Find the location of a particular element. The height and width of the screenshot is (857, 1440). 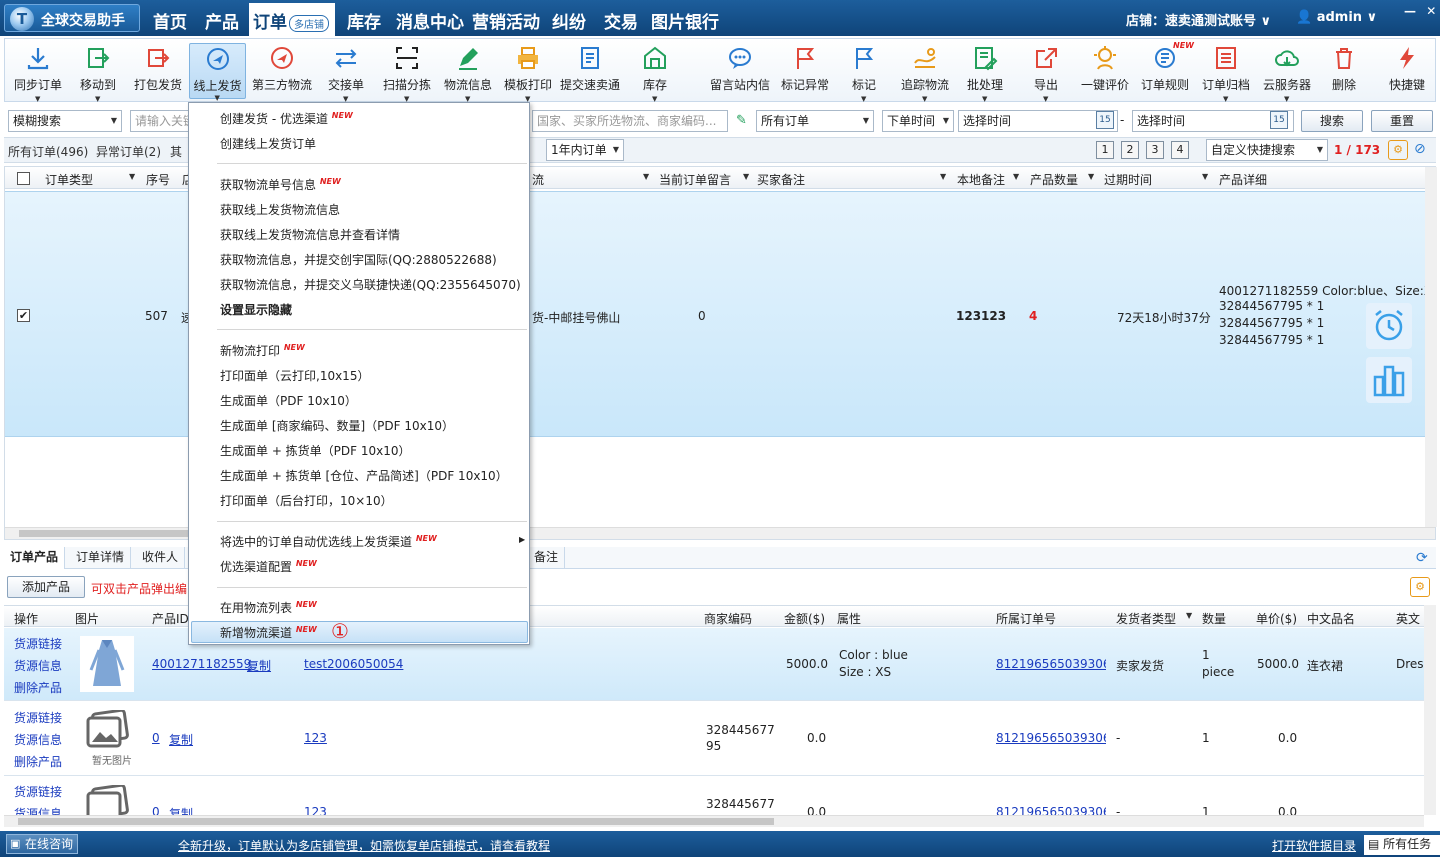

third-party-logistics-button: 第三方物流 is located at coordinates (282, 71).